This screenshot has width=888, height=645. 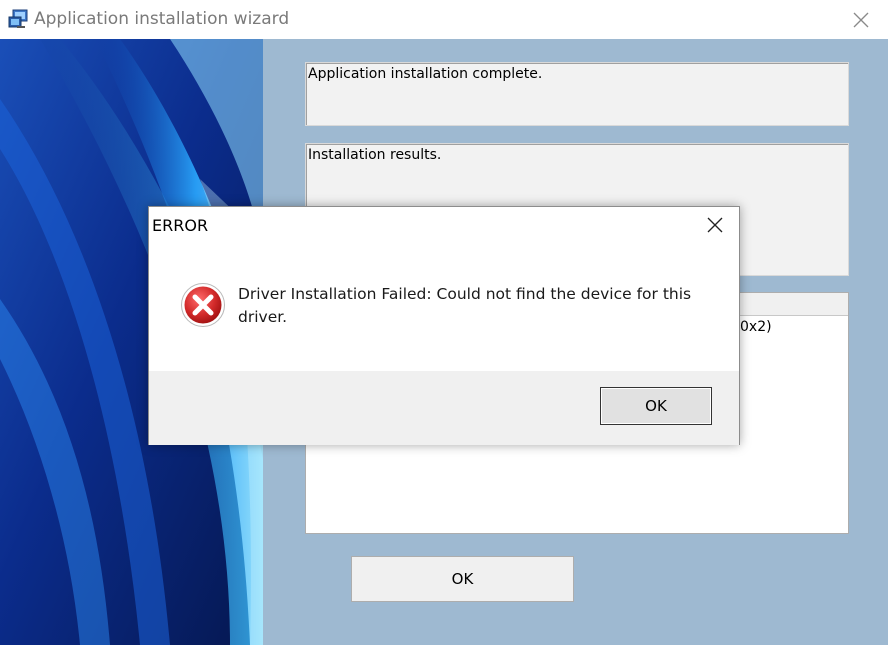 What do you see at coordinates (462, 579) in the screenshot?
I see `ok-button: OK` at bounding box center [462, 579].